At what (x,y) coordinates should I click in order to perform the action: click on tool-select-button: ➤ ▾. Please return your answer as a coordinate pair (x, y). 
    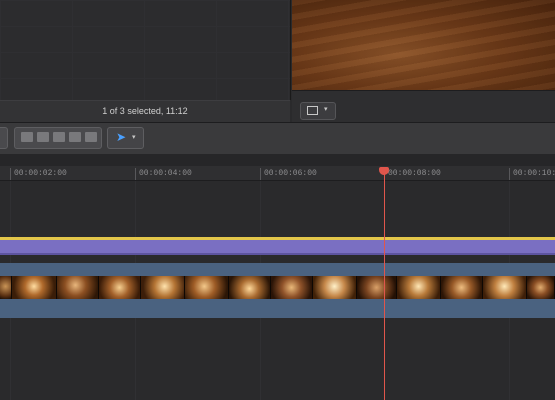
    Looking at the image, I should click on (125, 138).